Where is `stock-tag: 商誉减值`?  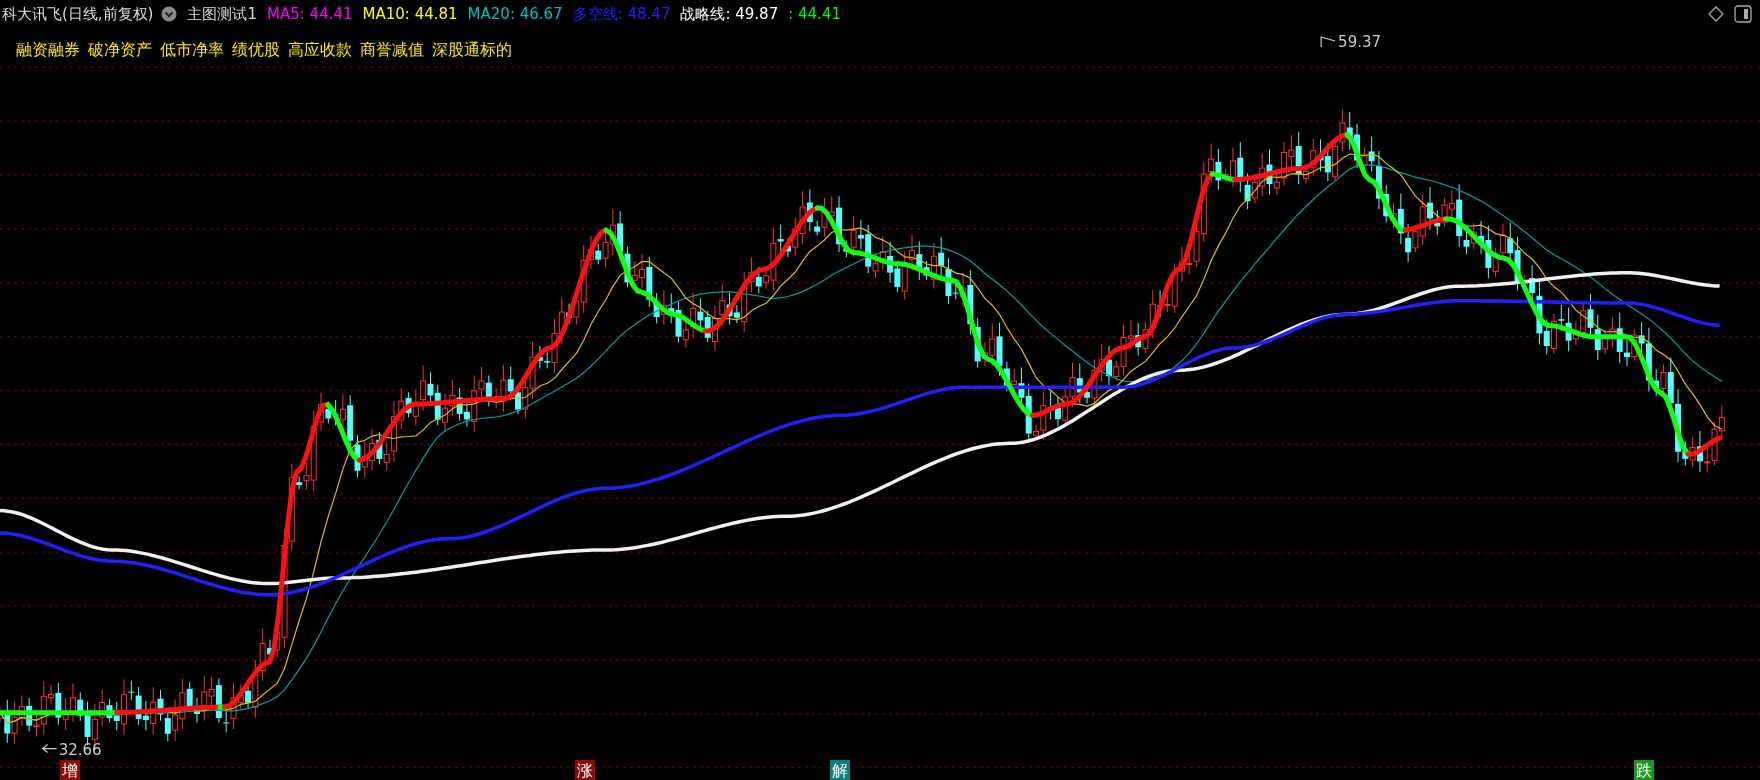
stock-tag: 商誉减值 is located at coordinates (392, 50).